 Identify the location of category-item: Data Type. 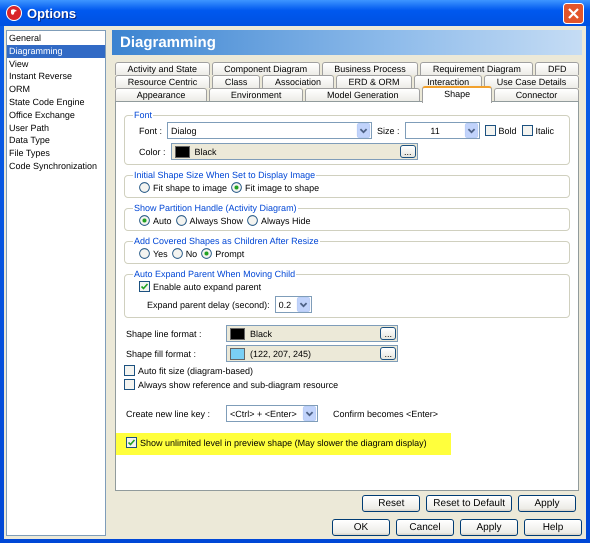
(56, 141).